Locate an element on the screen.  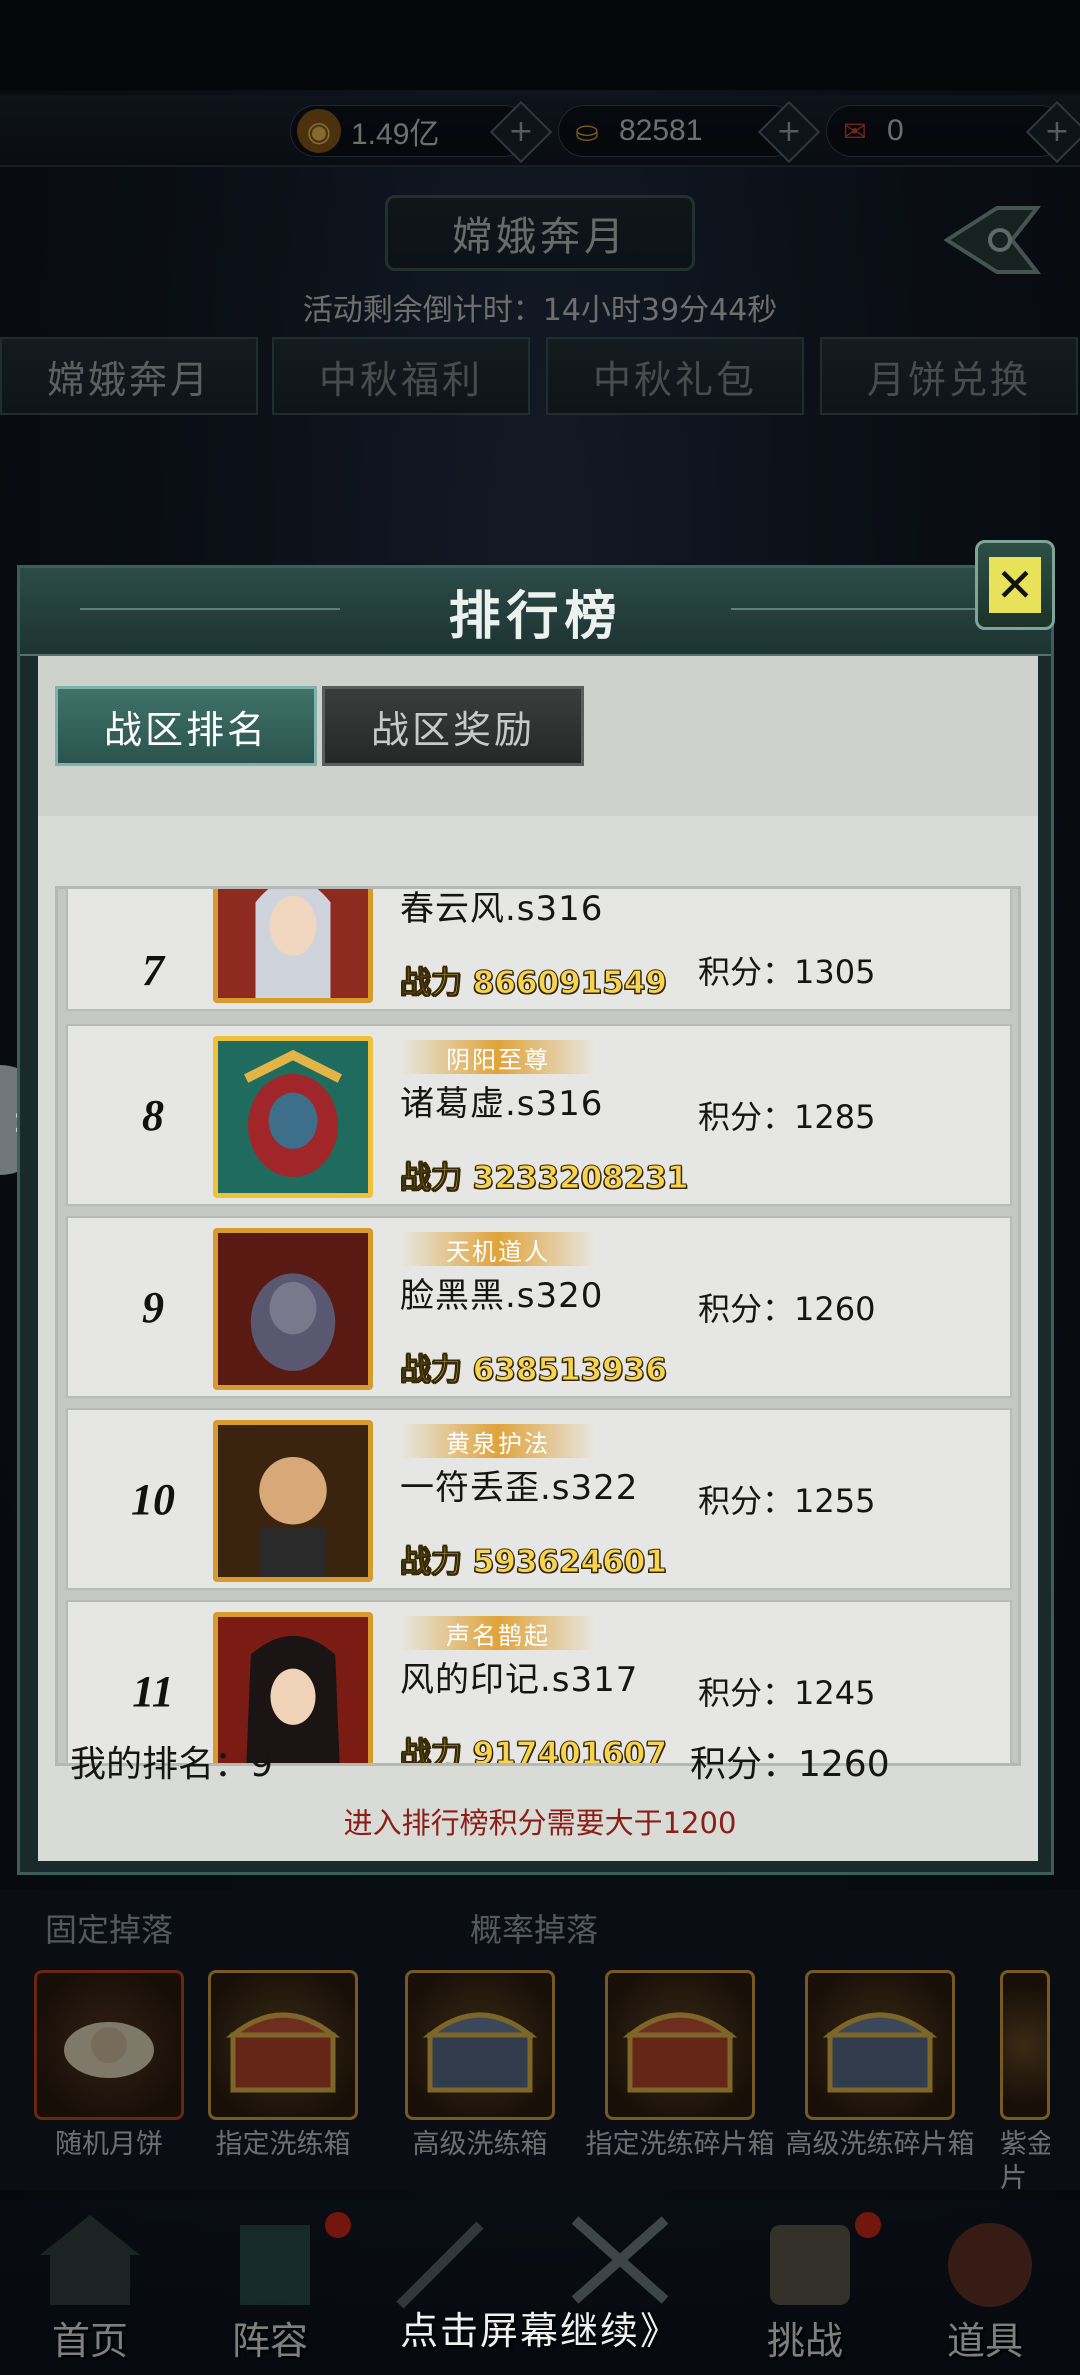
panel-header: 排行榜 is located at coordinates (535, 612).